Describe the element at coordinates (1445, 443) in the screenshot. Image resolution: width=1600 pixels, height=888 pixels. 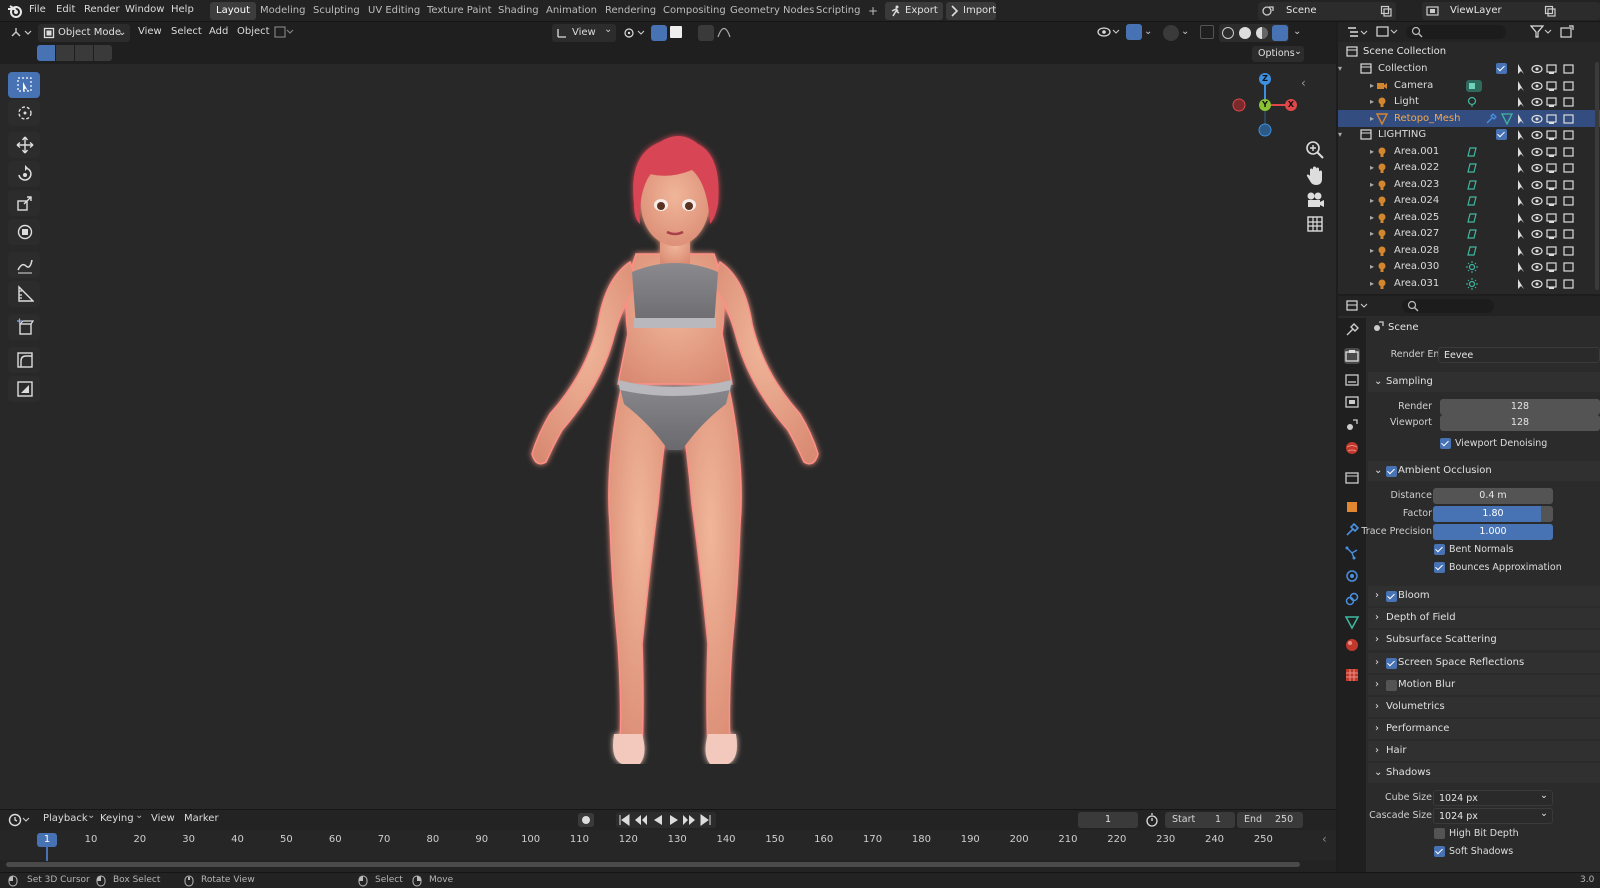
I see `viewport-denoising-checkbox` at that location.